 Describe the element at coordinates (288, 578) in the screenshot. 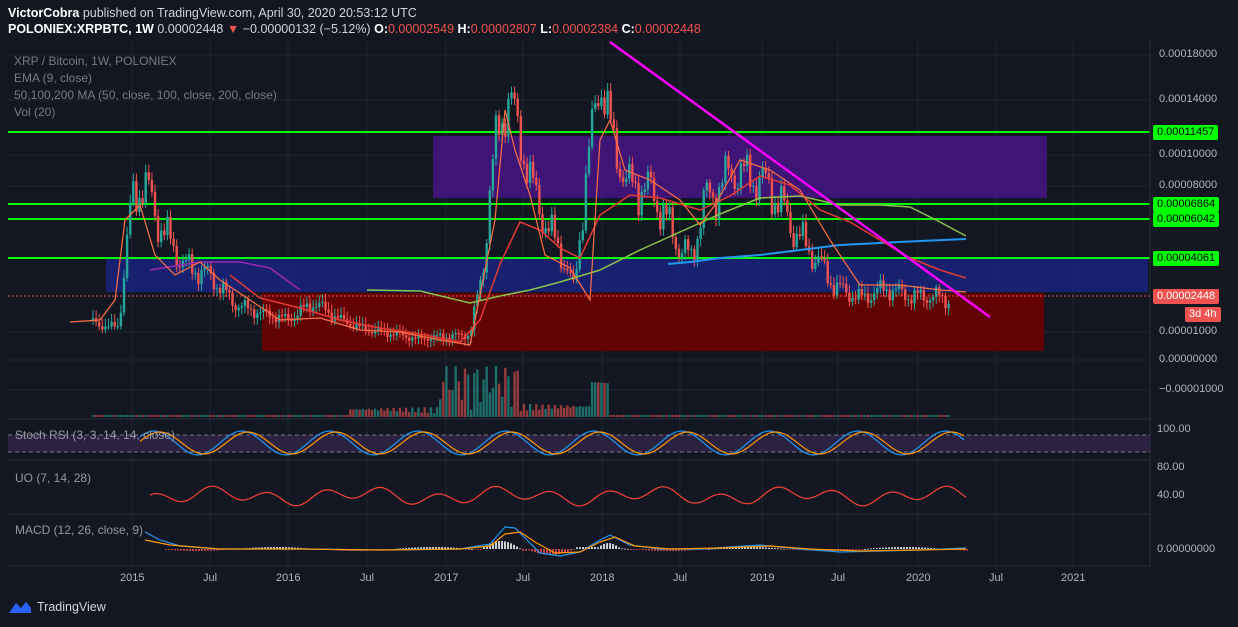

I see `time-axis-label: 2016` at that location.